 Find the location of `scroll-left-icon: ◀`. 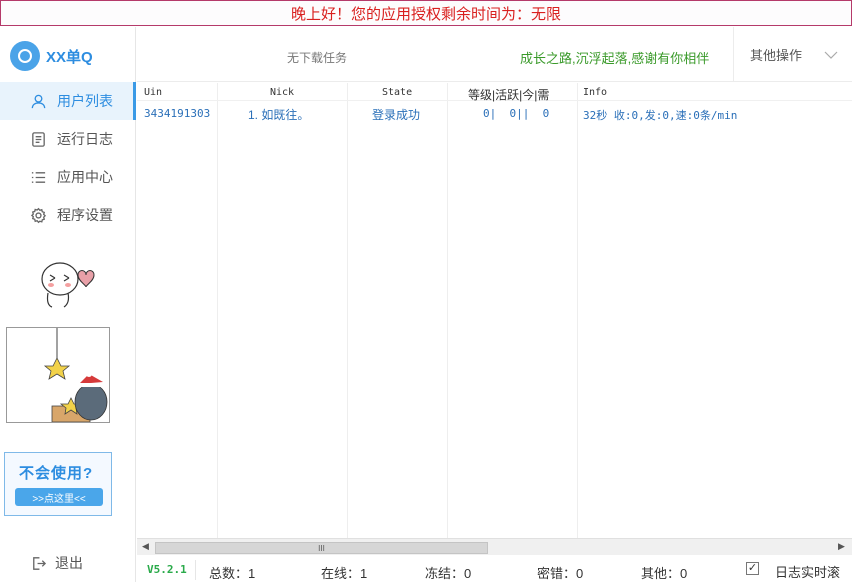

scroll-left-icon: ◀ is located at coordinates (145, 546).